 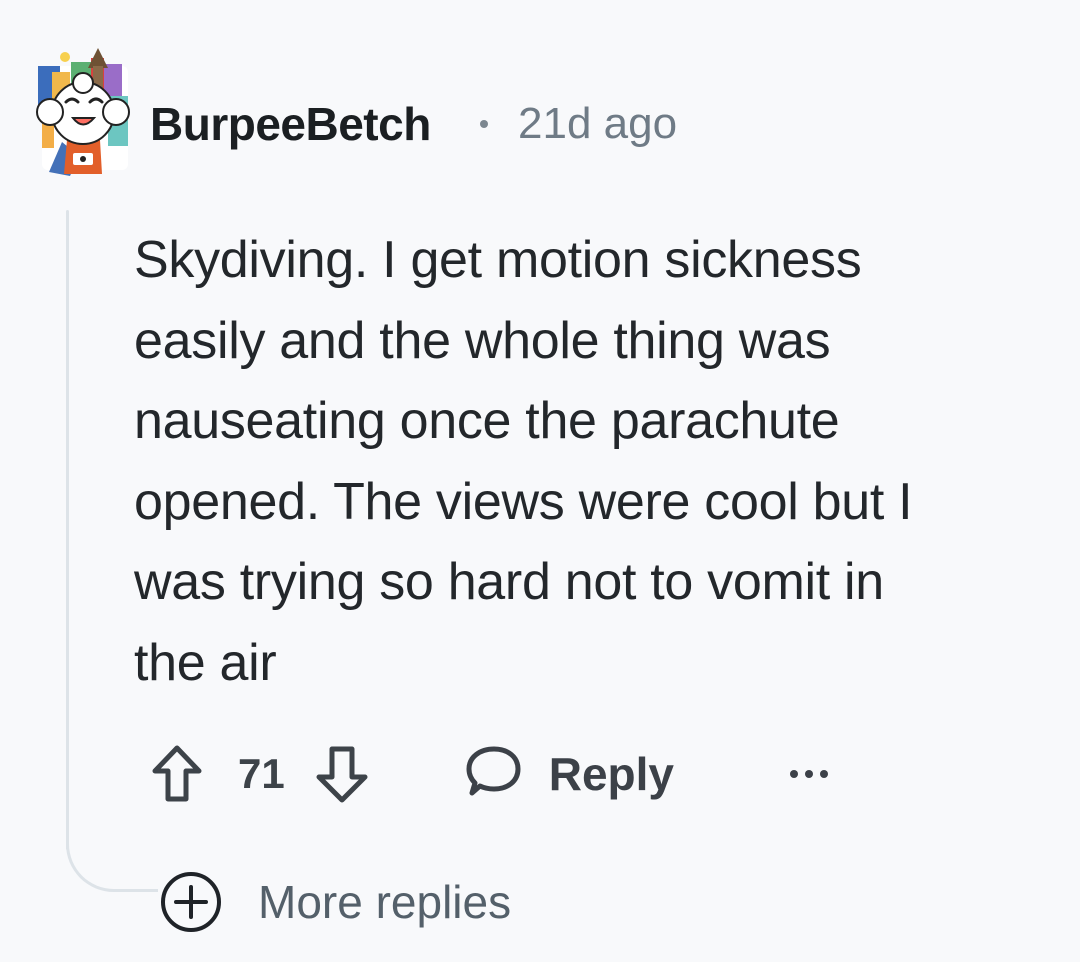 I want to click on arrow-down-icon, so click(x=342, y=774).